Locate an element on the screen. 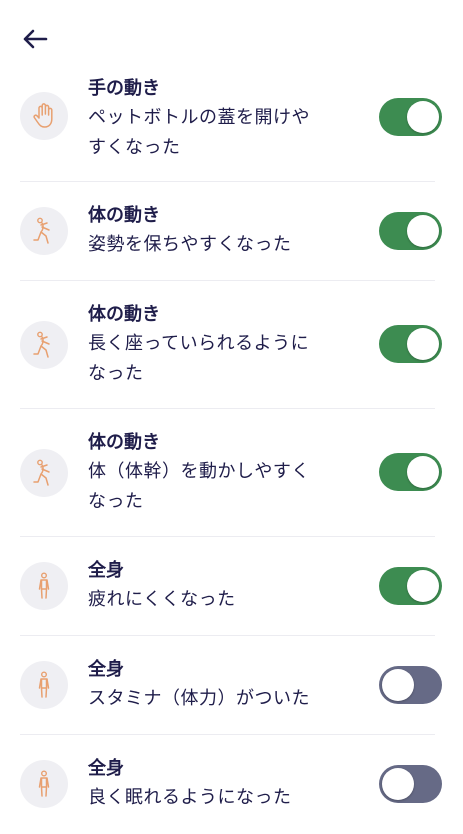 Image resolution: width=463 pixels, height=834 pixels. item-description: すくなった is located at coordinates (134, 147).